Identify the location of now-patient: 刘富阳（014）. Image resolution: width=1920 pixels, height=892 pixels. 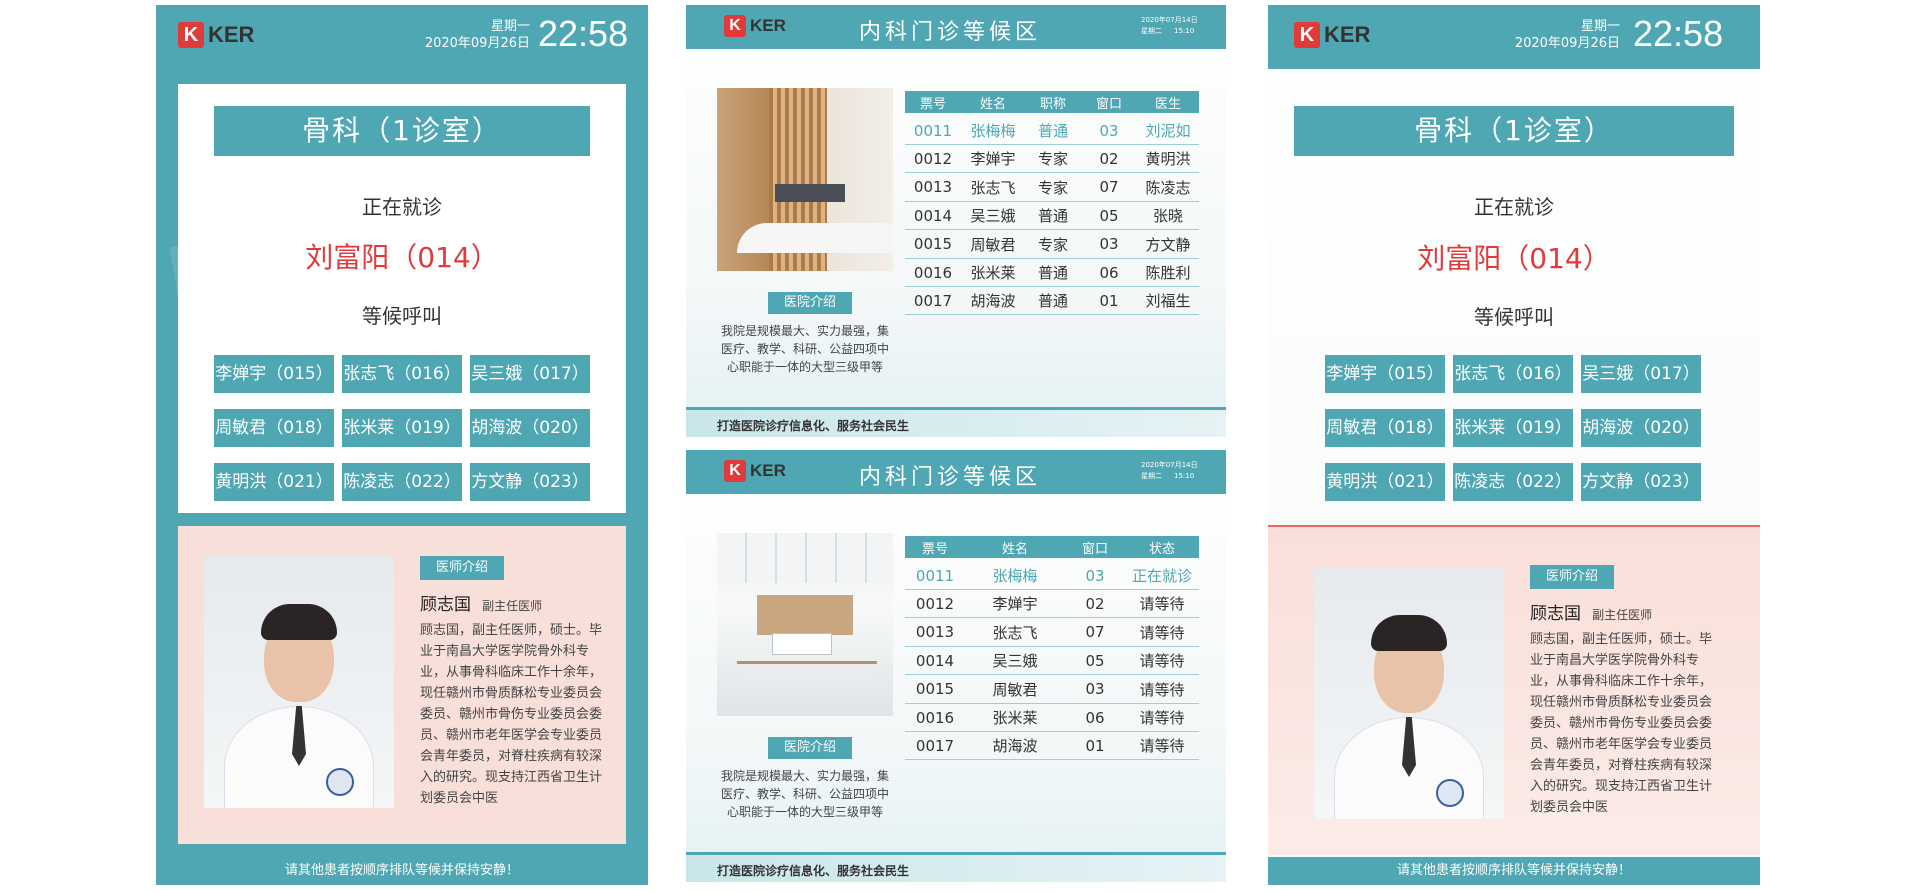
(1514, 258).